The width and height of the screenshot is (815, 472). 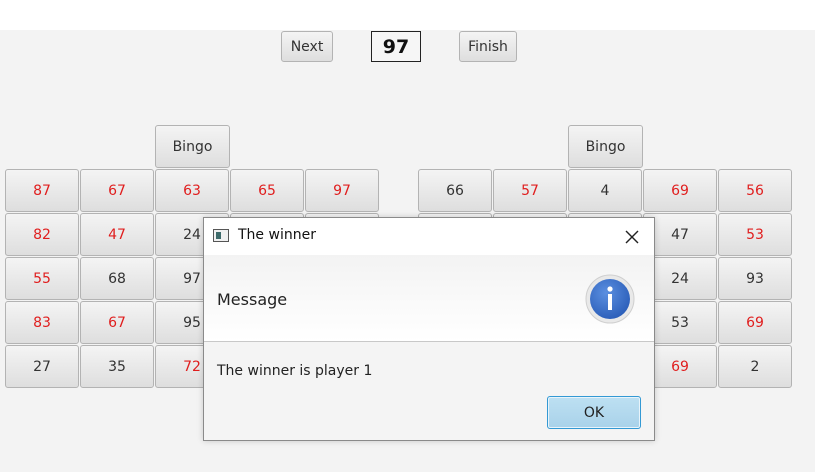 What do you see at coordinates (488, 46) in the screenshot?
I see `finish-button: Finish` at bounding box center [488, 46].